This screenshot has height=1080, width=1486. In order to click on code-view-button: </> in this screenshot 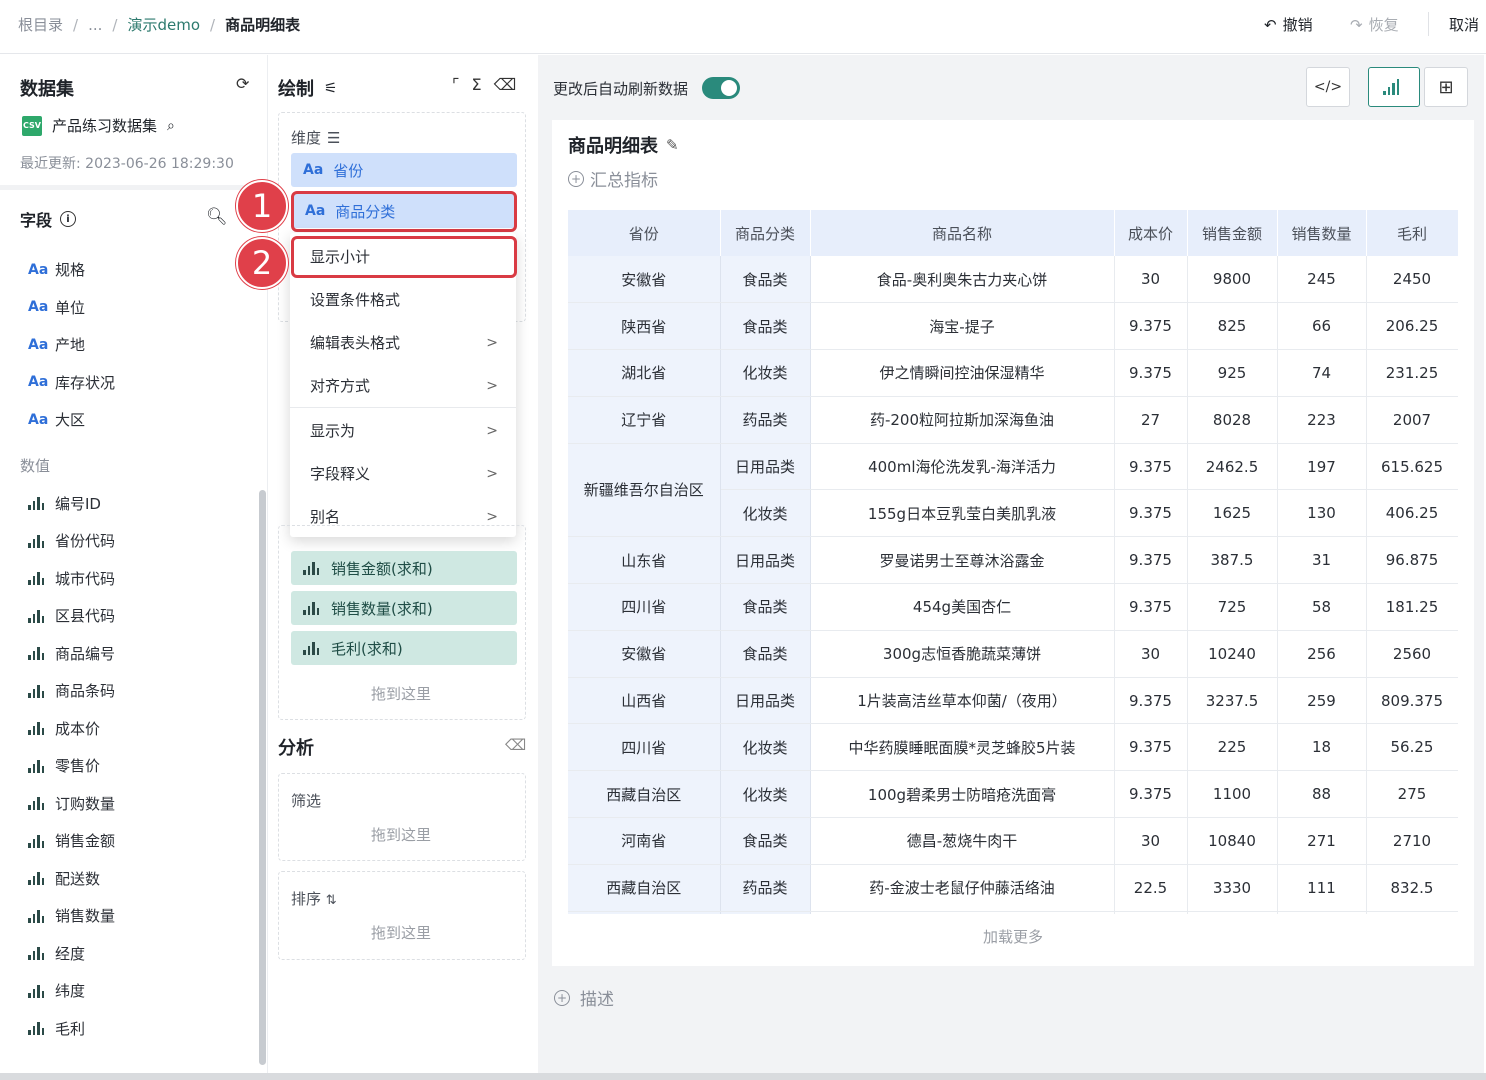, I will do `click(1328, 87)`.